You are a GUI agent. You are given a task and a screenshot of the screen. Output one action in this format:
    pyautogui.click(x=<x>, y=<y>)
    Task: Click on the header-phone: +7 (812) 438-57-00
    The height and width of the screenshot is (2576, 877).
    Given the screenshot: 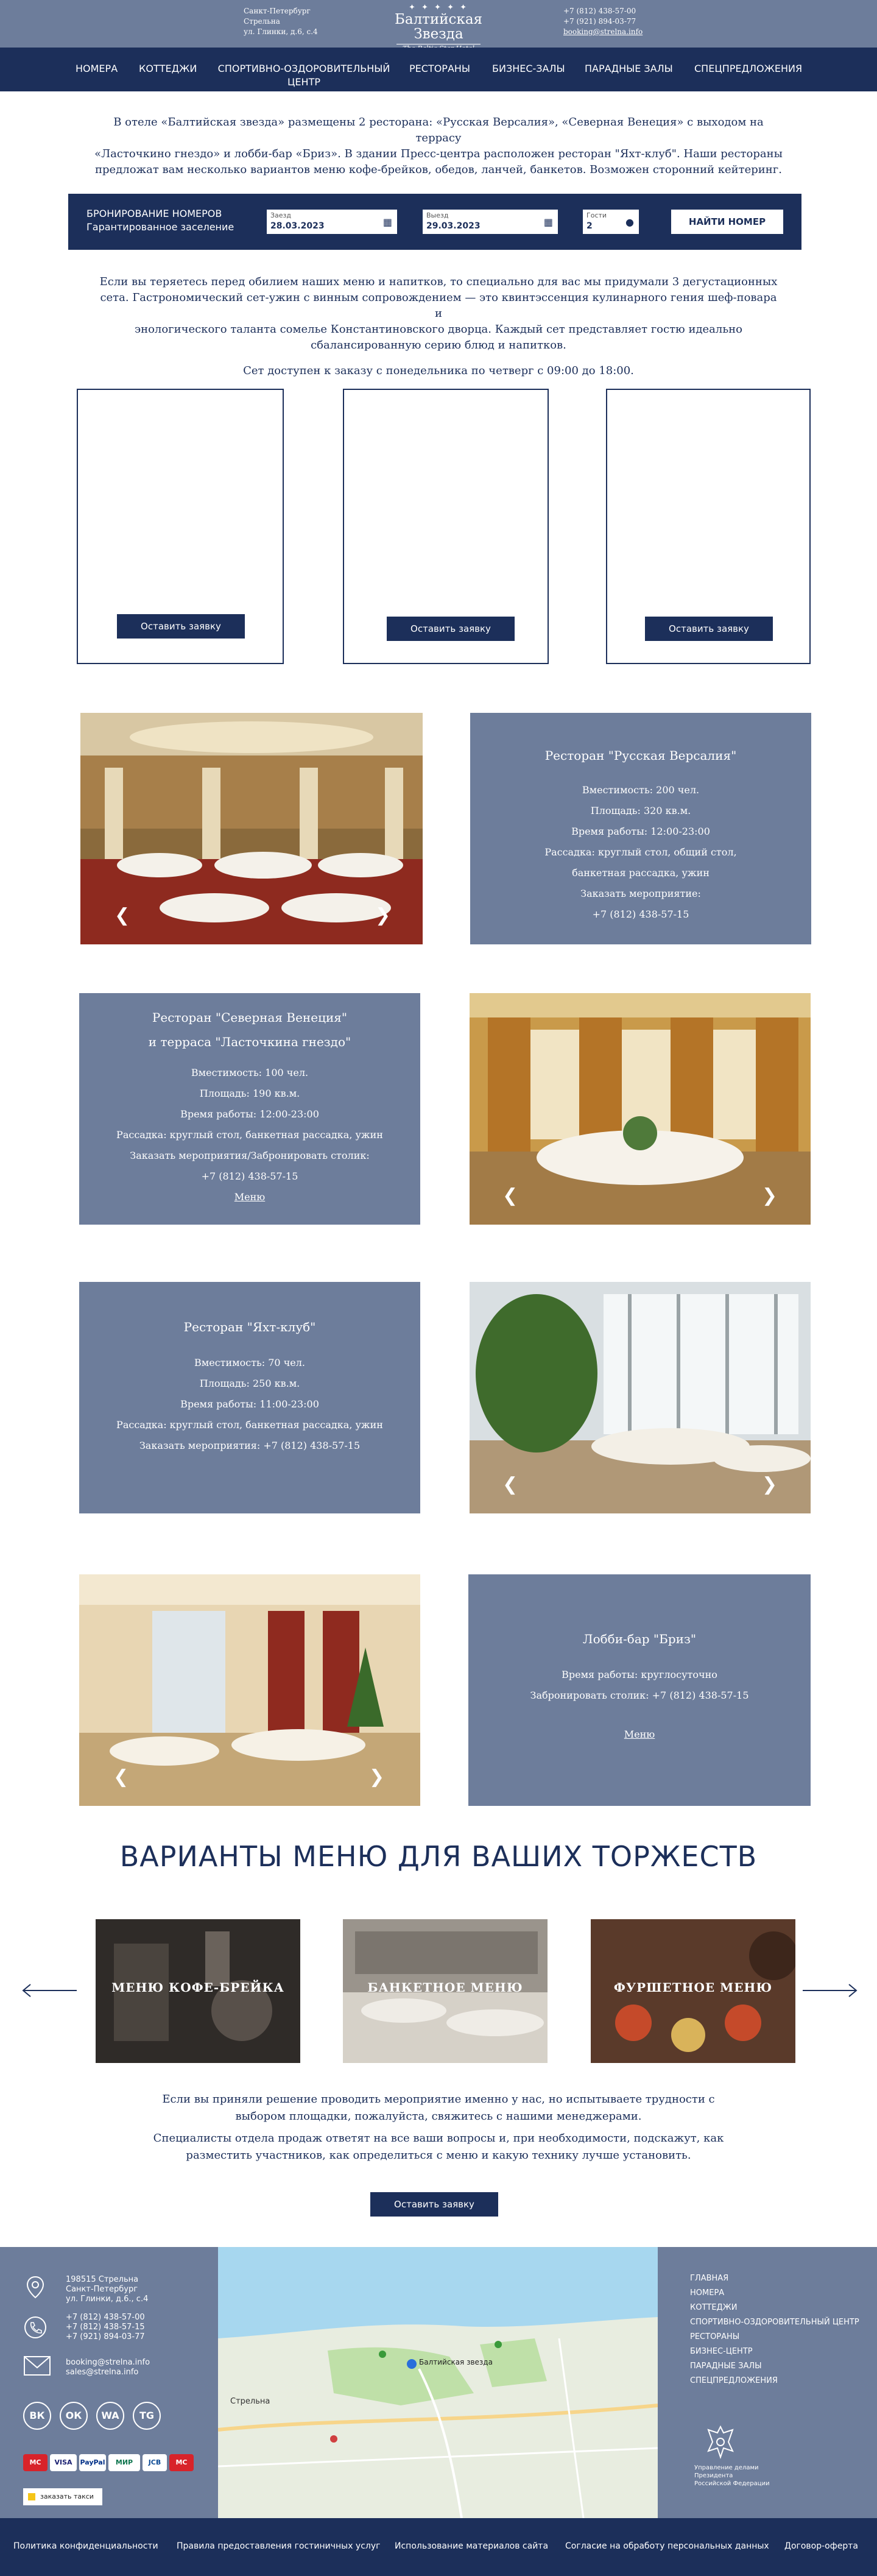 What is the action you would take?
    pyautogui.click(x=603, y=11)
    